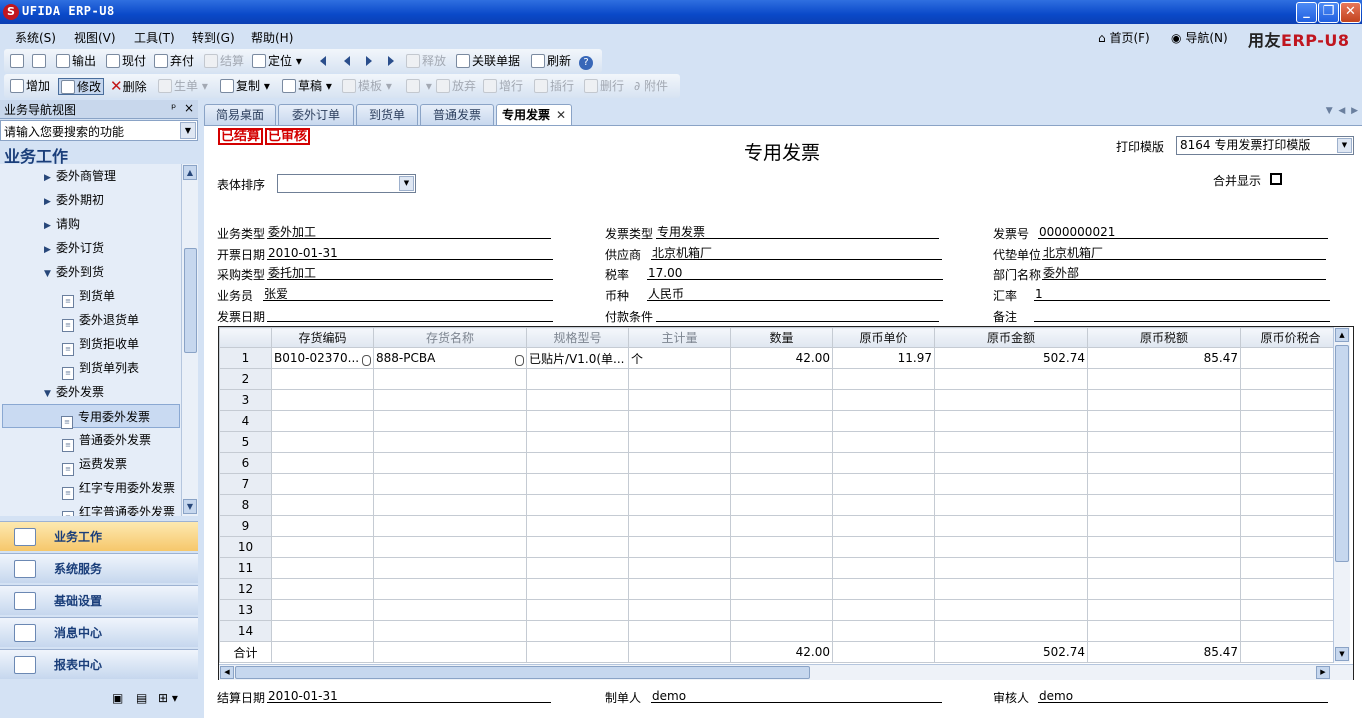 The width and height of the screenshot is (1362, 718). Describe the element at coordinates (99, 632) in the screenshot. I see `section-message-center: 消息中心` at that location.